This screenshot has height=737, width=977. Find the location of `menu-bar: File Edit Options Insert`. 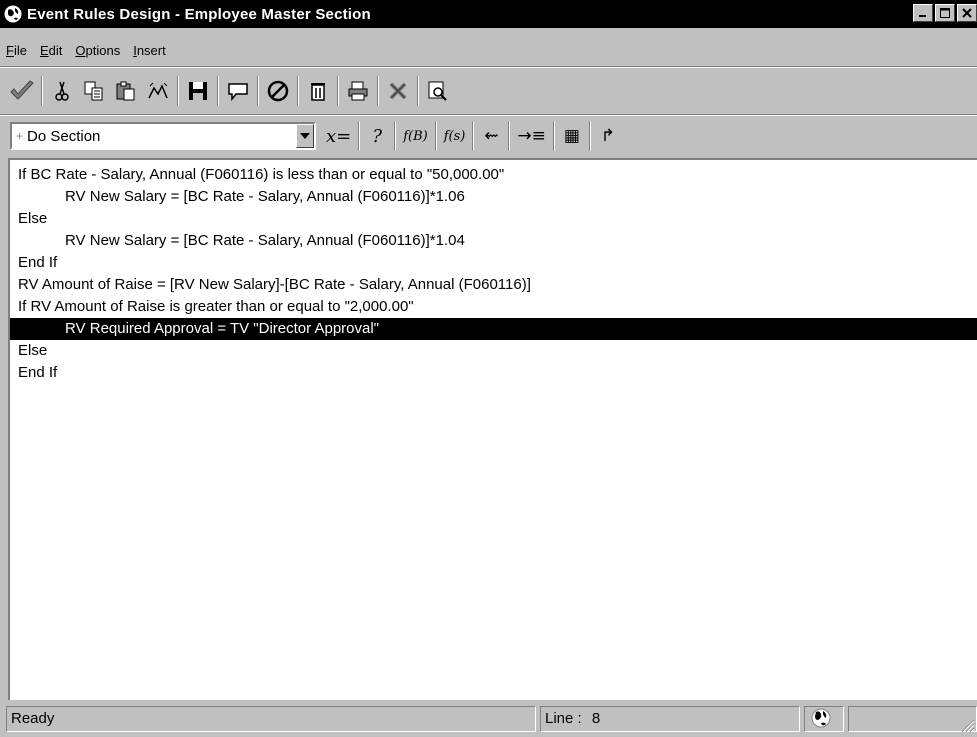

menu-bar: File Edit Options Insert is located at coordinates (86, 51).